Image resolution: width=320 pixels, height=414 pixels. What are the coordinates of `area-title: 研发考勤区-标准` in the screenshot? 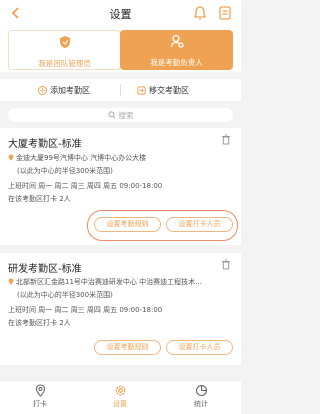 It's located at (45, 269).